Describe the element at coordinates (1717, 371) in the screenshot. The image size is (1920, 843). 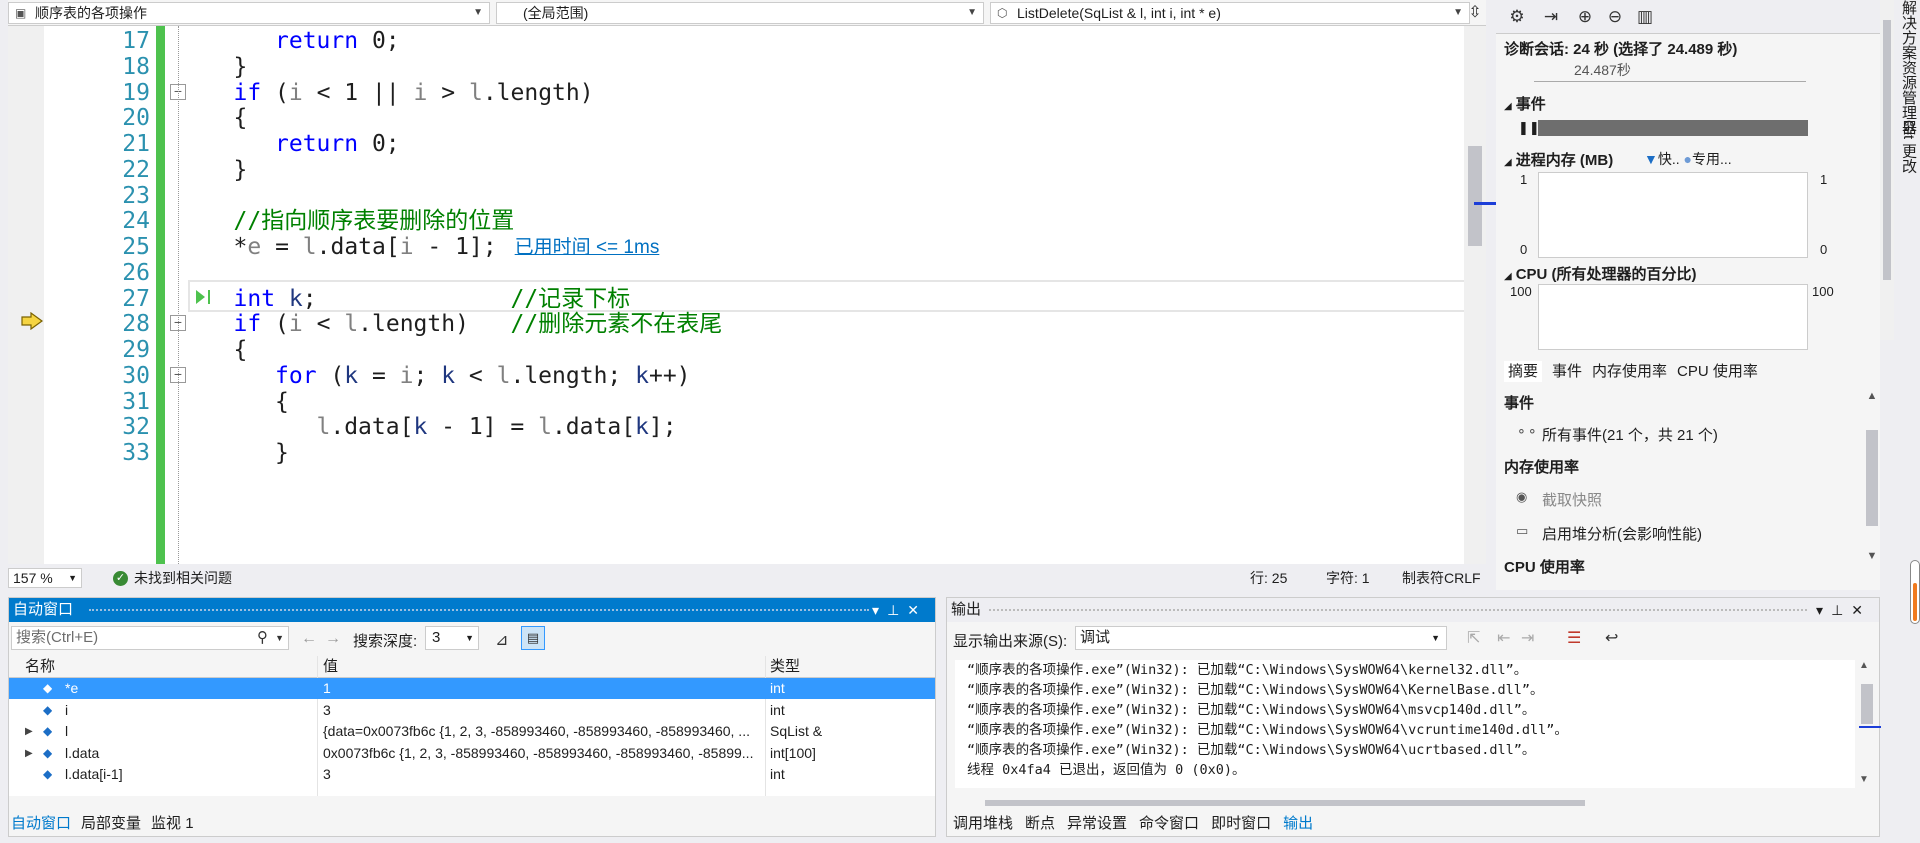
I see `tab-cpu-usage: CPU 使用率` at that location.